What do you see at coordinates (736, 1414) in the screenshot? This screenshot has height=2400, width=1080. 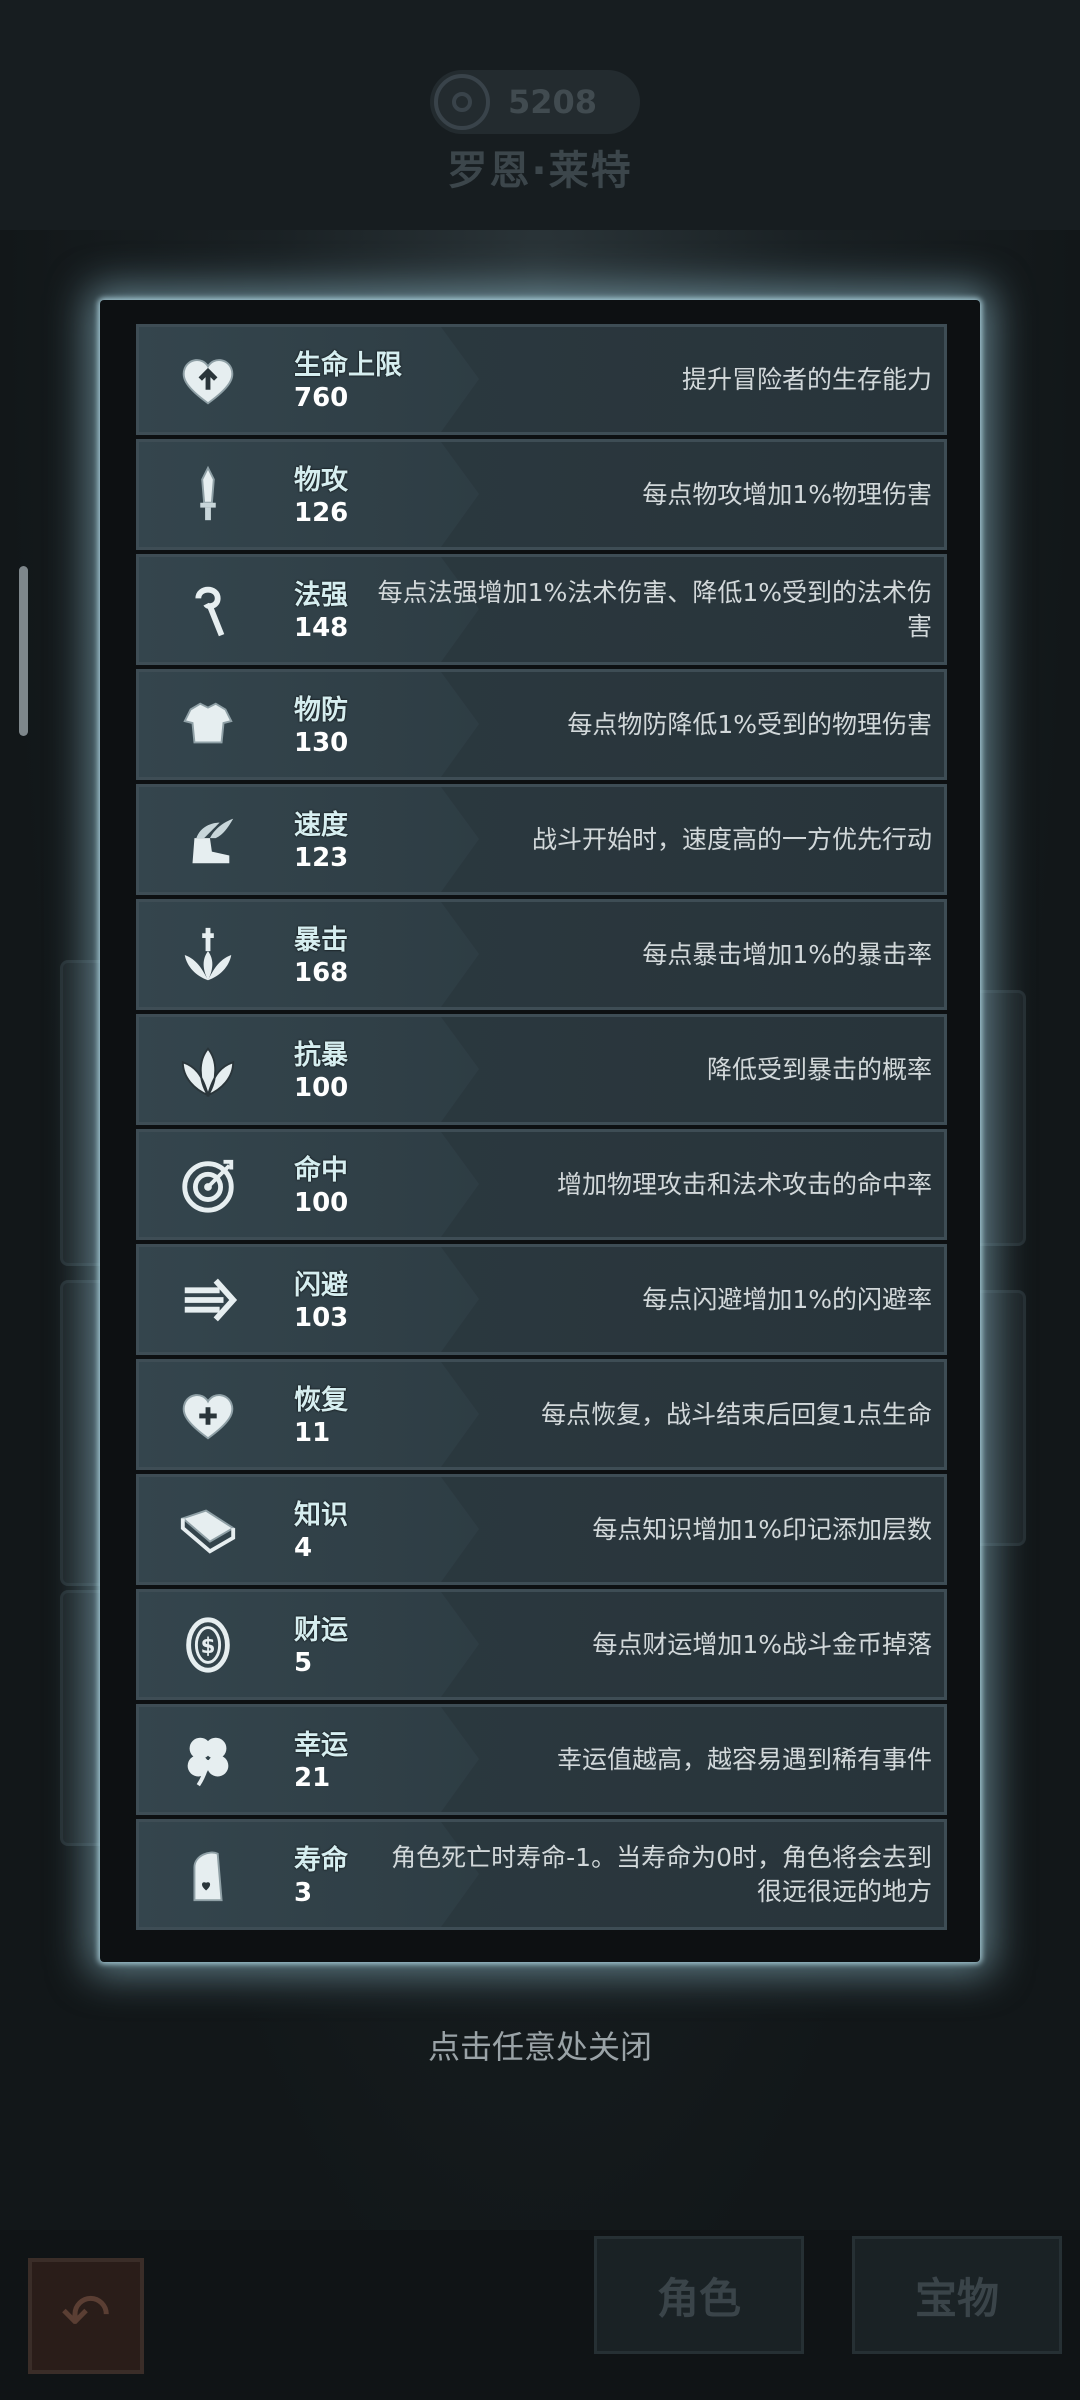 I see `stat-description-text: 每点恢复，战斗结束后回复1点生命` at bounding box center [736, 1414].